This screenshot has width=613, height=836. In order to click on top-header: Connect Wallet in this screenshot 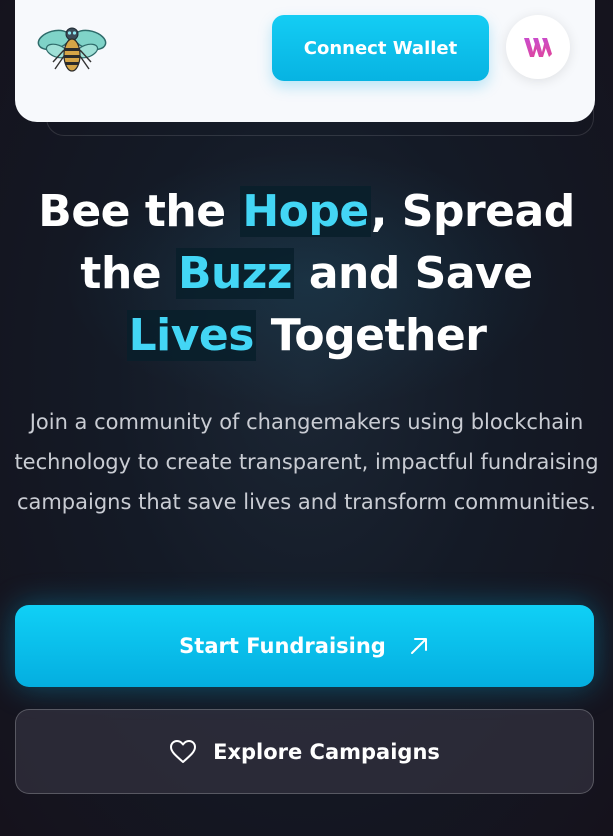, I will do `click(305, 61)`.